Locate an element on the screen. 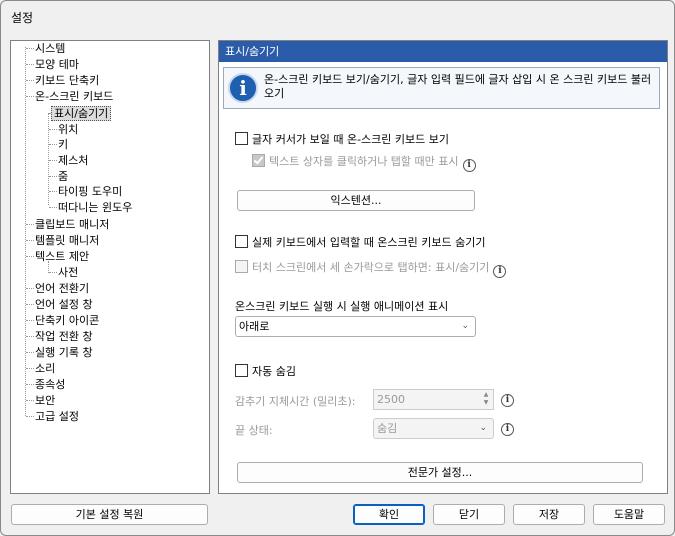 Image resolution: width=675 pixels, height=536 pixels. hide-delay-spinner: 2500 ▲ ▼ is located at coordinates (433, 399).